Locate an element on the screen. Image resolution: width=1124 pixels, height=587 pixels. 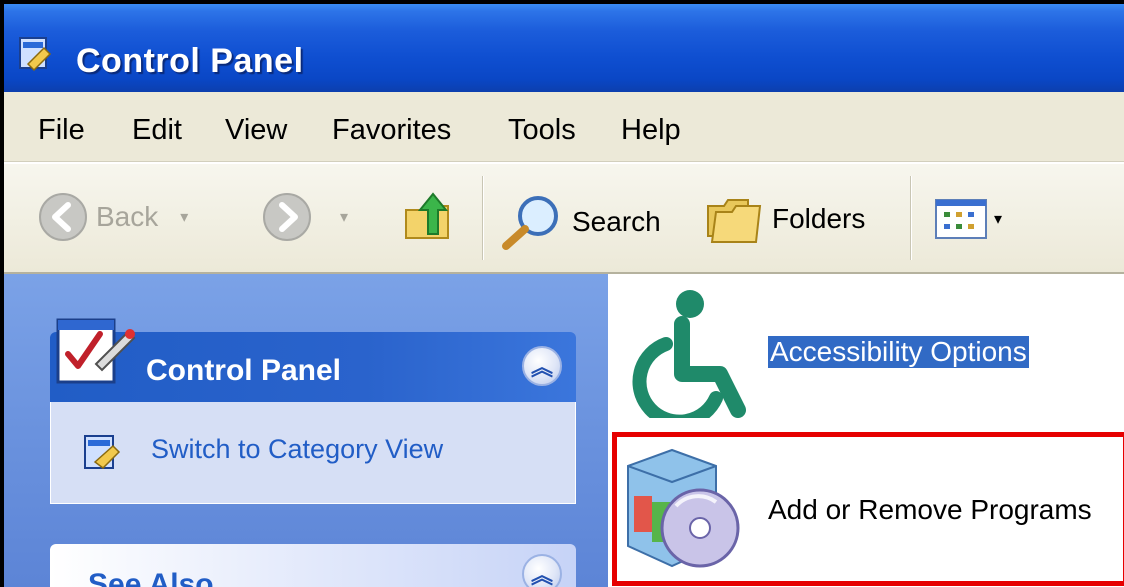
up-folder-icon is located at coordinates (427, 215).